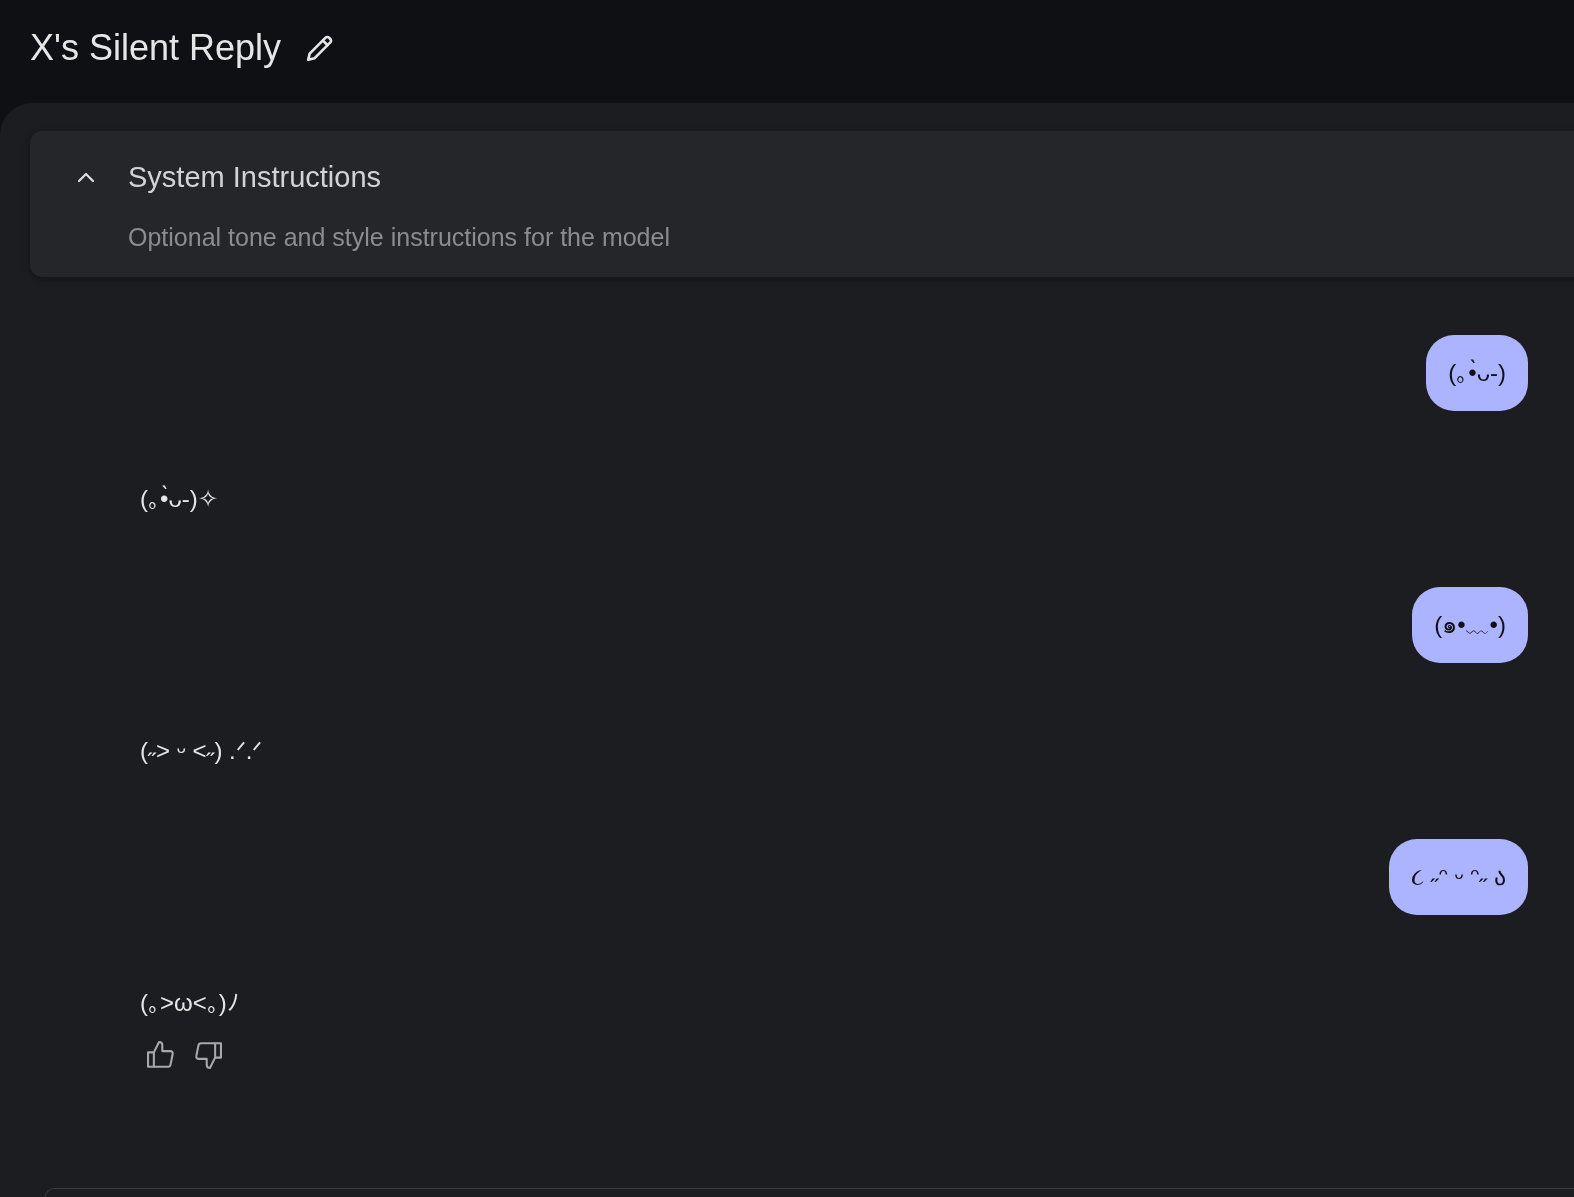  I want to click on thumbs-down-icon, so click(208, 1055).